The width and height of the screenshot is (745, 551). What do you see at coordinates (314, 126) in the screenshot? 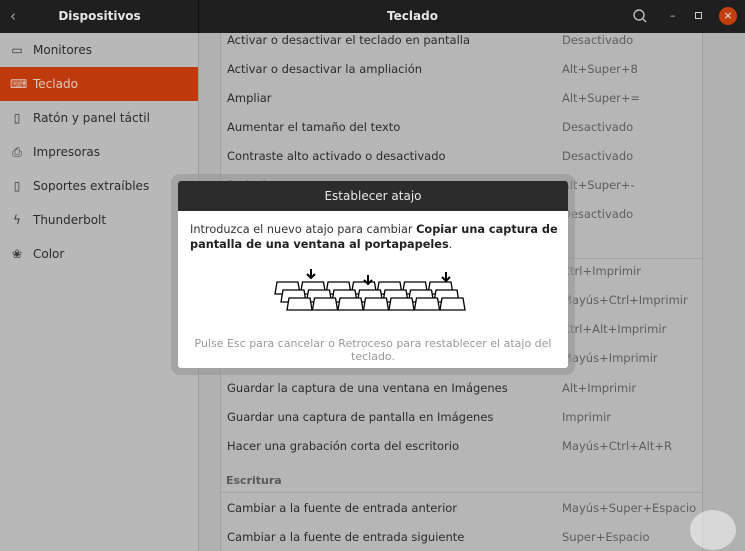
I see `shortcut-label: Aumentar el tamaño del texto` at bounding box center [314, 126].